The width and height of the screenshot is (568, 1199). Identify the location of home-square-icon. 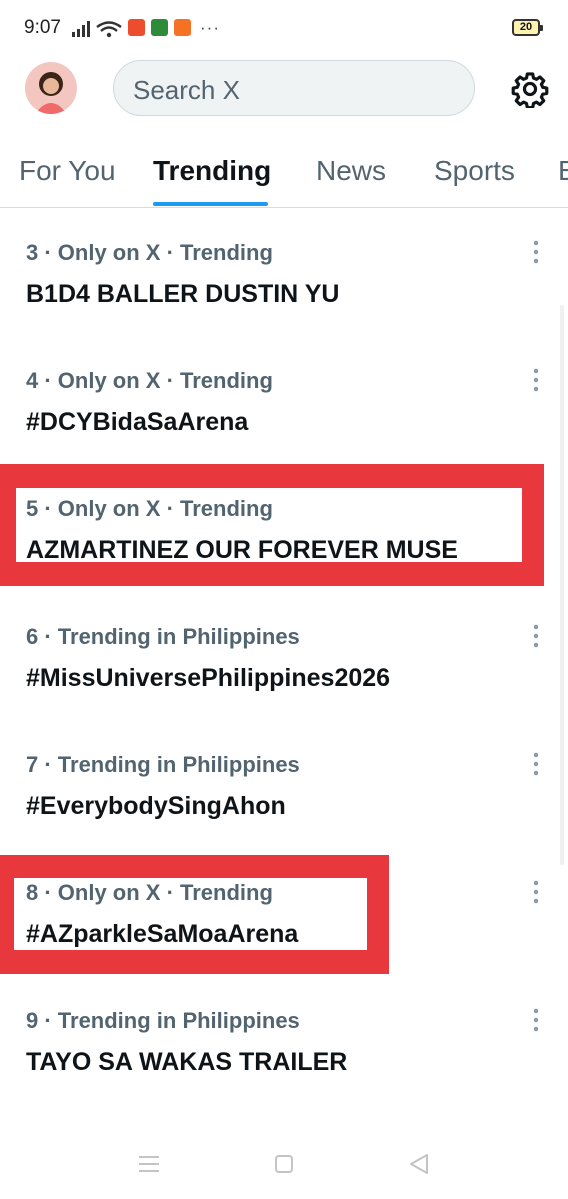
(284, 1164).